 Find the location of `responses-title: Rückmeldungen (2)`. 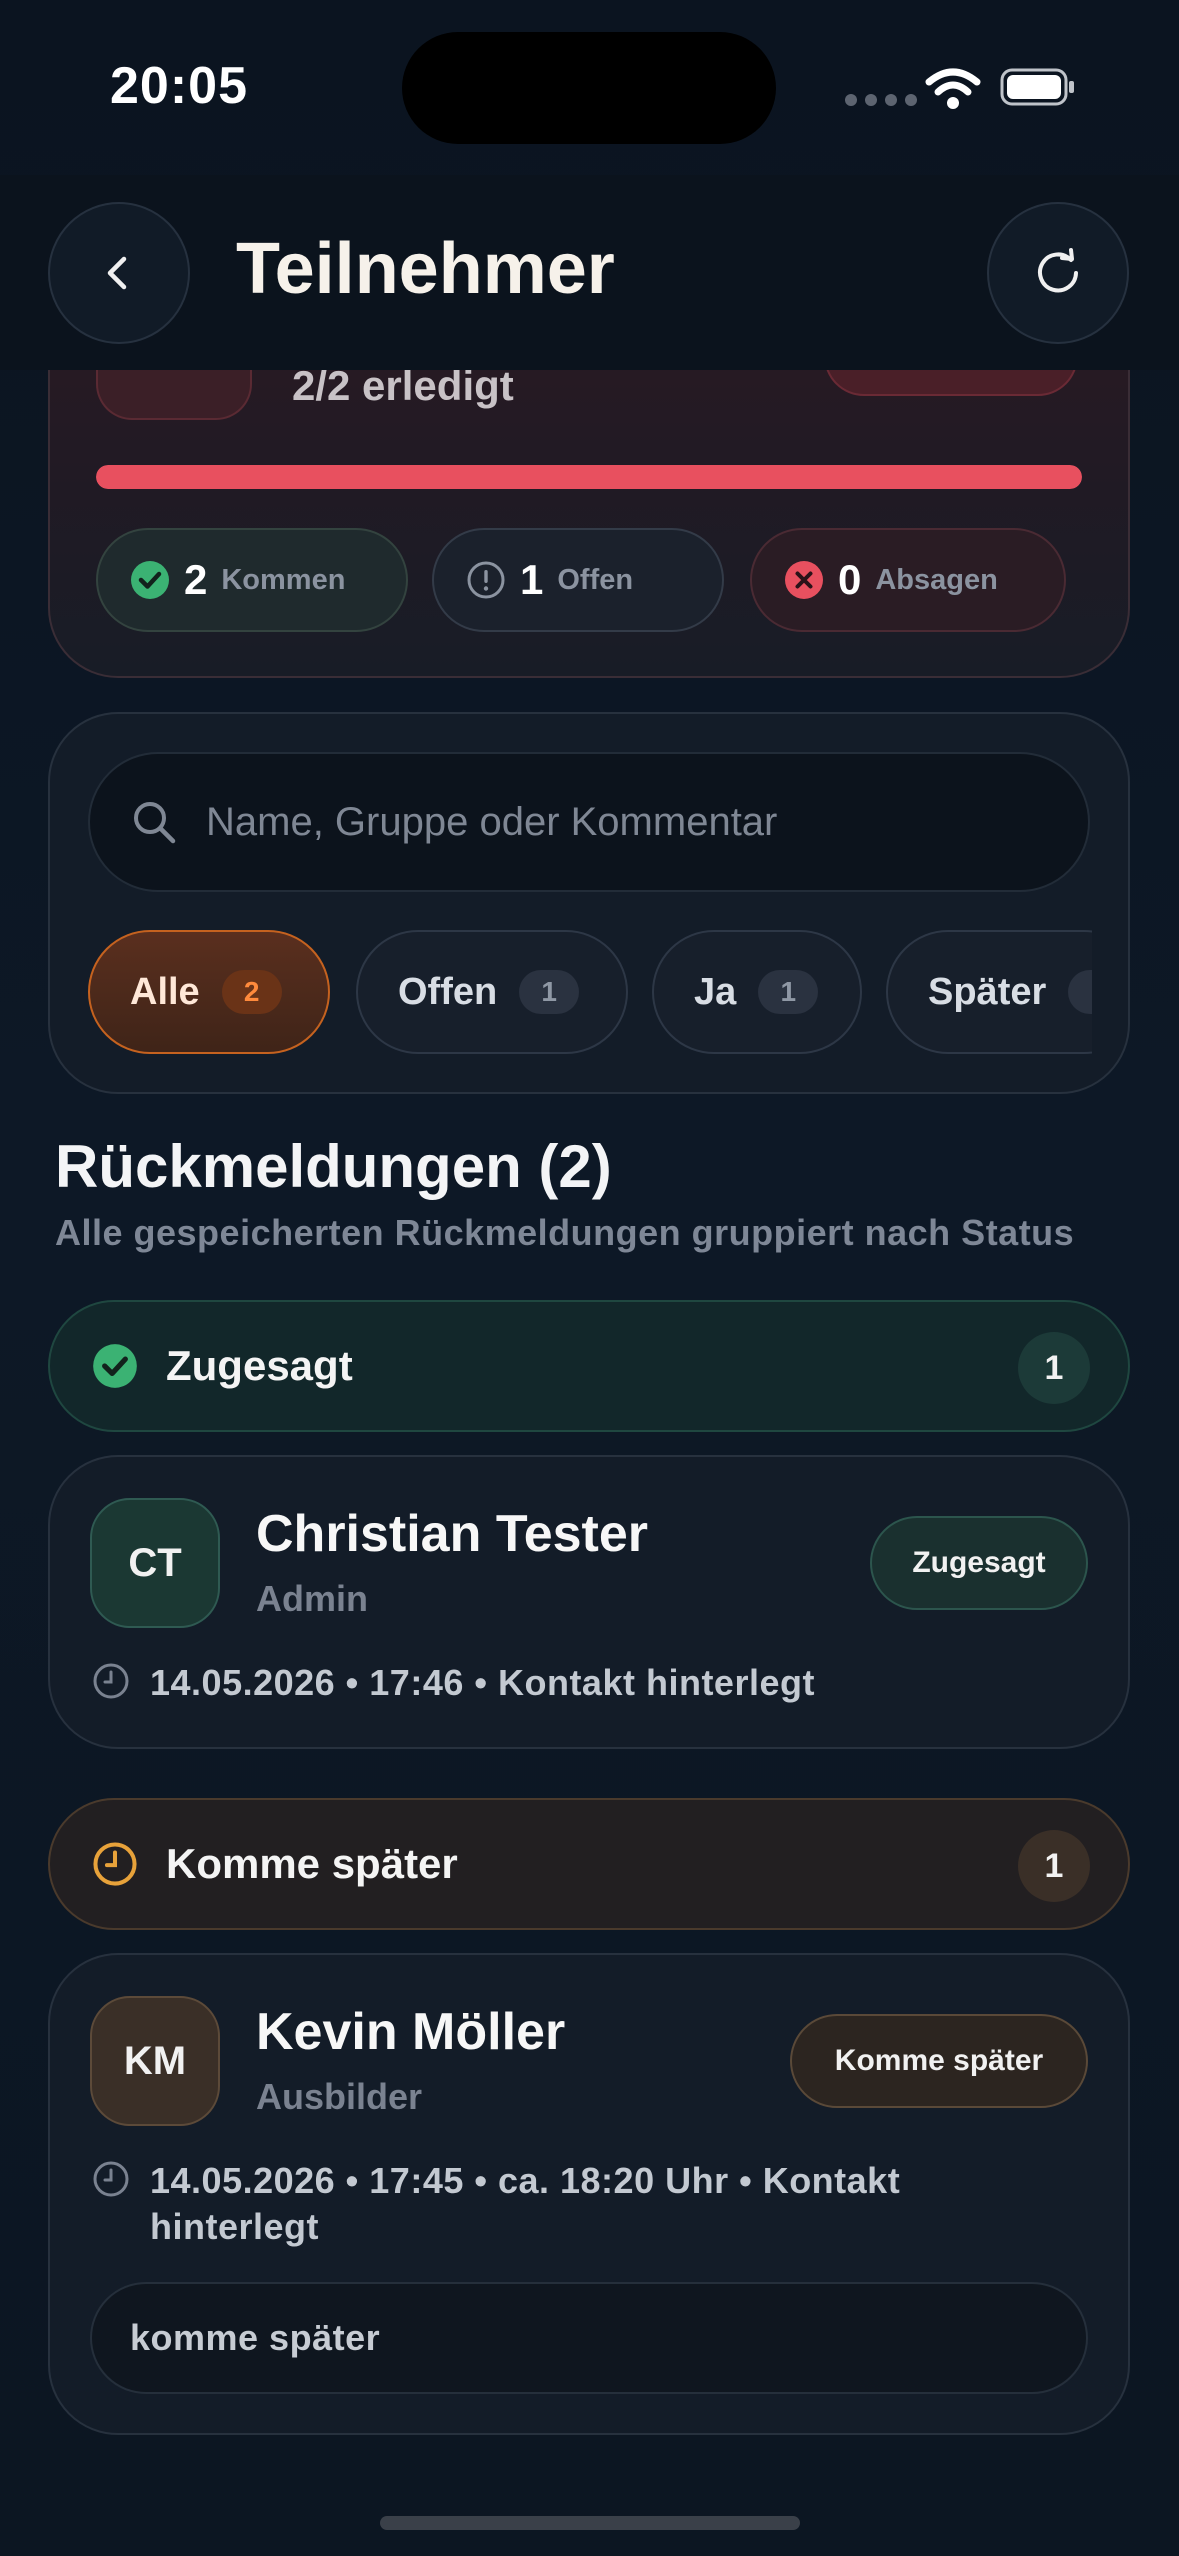

responses-title: Rückmeldungen (2) is located at coordinates (333, 1166).